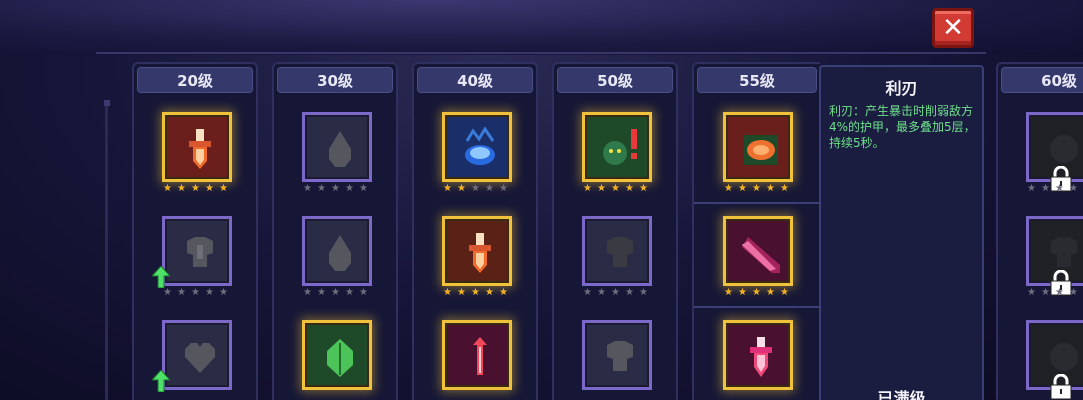  What do you see at coordinates (340, 358) in the screenshot?
I see `leaf-icon` at bounding box center [340, 358].